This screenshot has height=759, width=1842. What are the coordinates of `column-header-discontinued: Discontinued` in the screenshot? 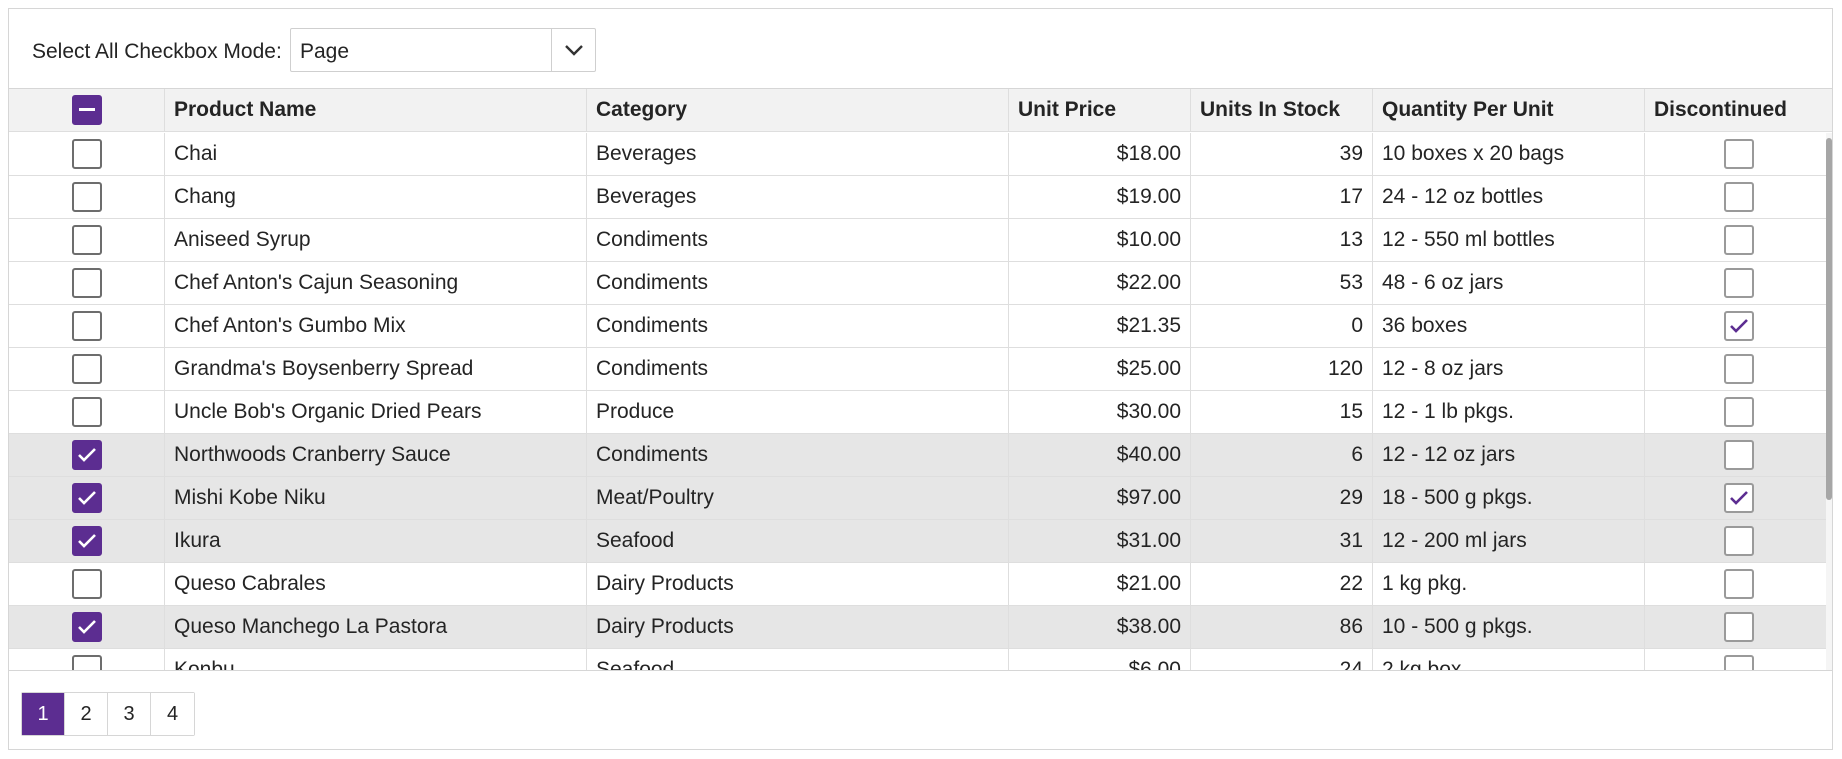 It's located at (1738, 110).